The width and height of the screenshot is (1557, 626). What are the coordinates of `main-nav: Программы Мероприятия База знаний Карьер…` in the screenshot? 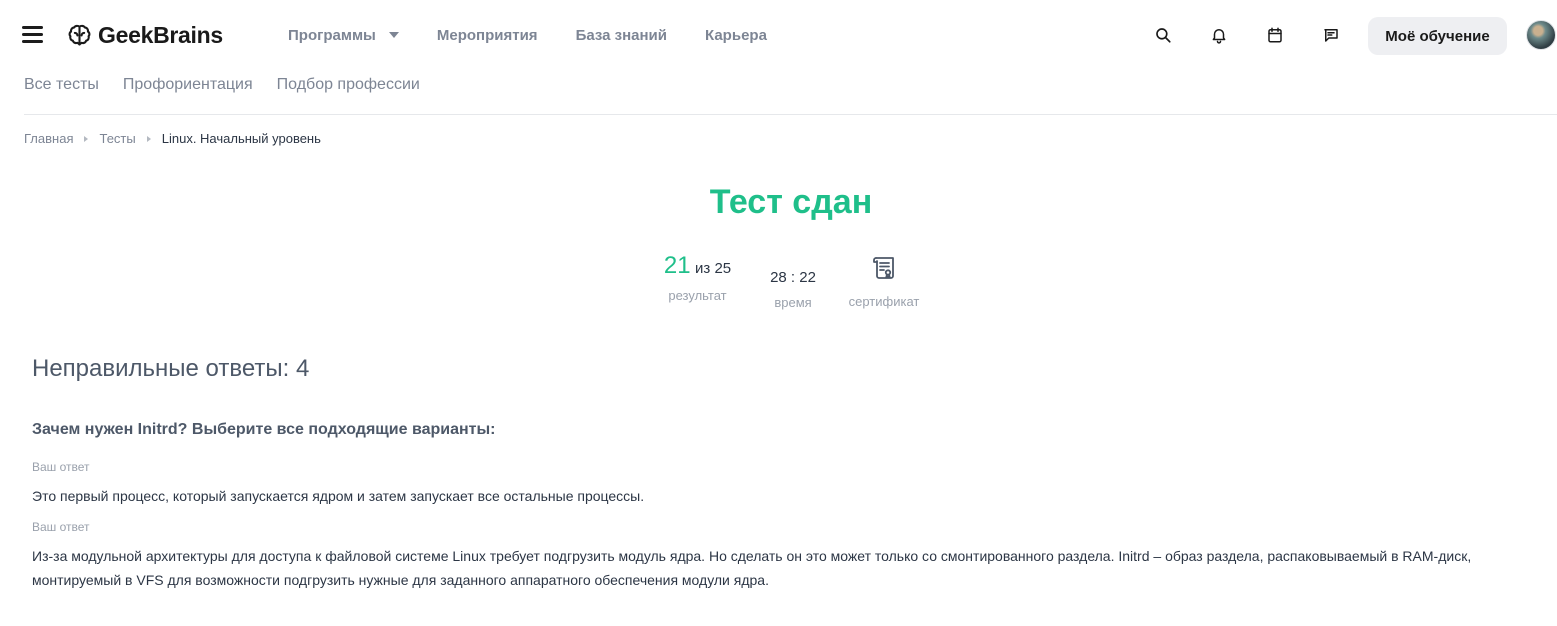 It's located at (546, 35).